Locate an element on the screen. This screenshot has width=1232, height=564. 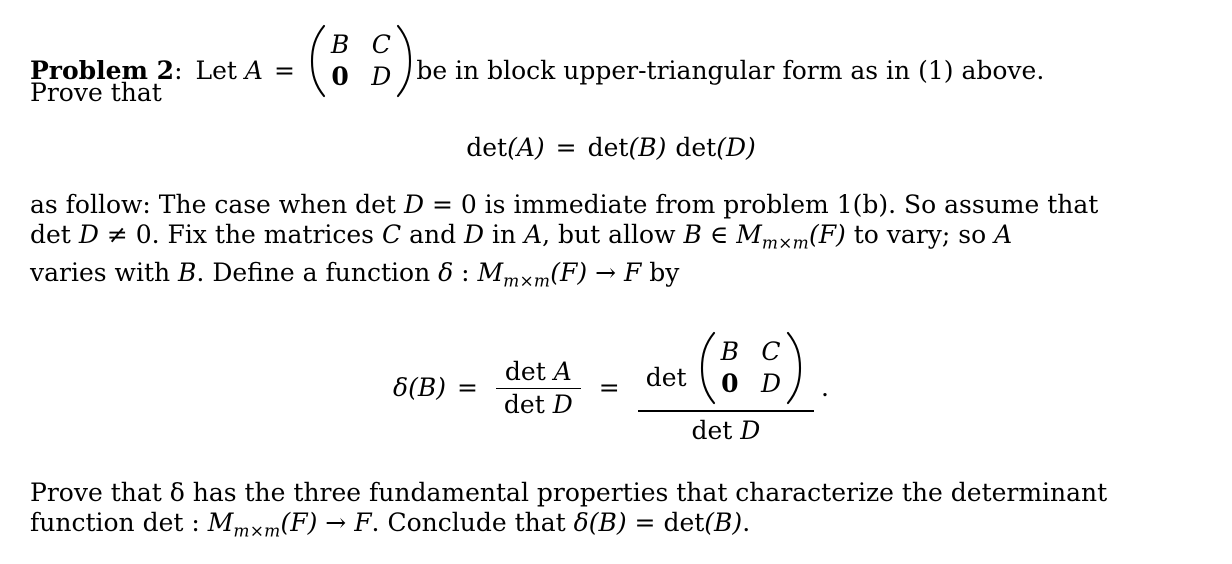
frac2-den-det: det is located at coordinates (712, 430).